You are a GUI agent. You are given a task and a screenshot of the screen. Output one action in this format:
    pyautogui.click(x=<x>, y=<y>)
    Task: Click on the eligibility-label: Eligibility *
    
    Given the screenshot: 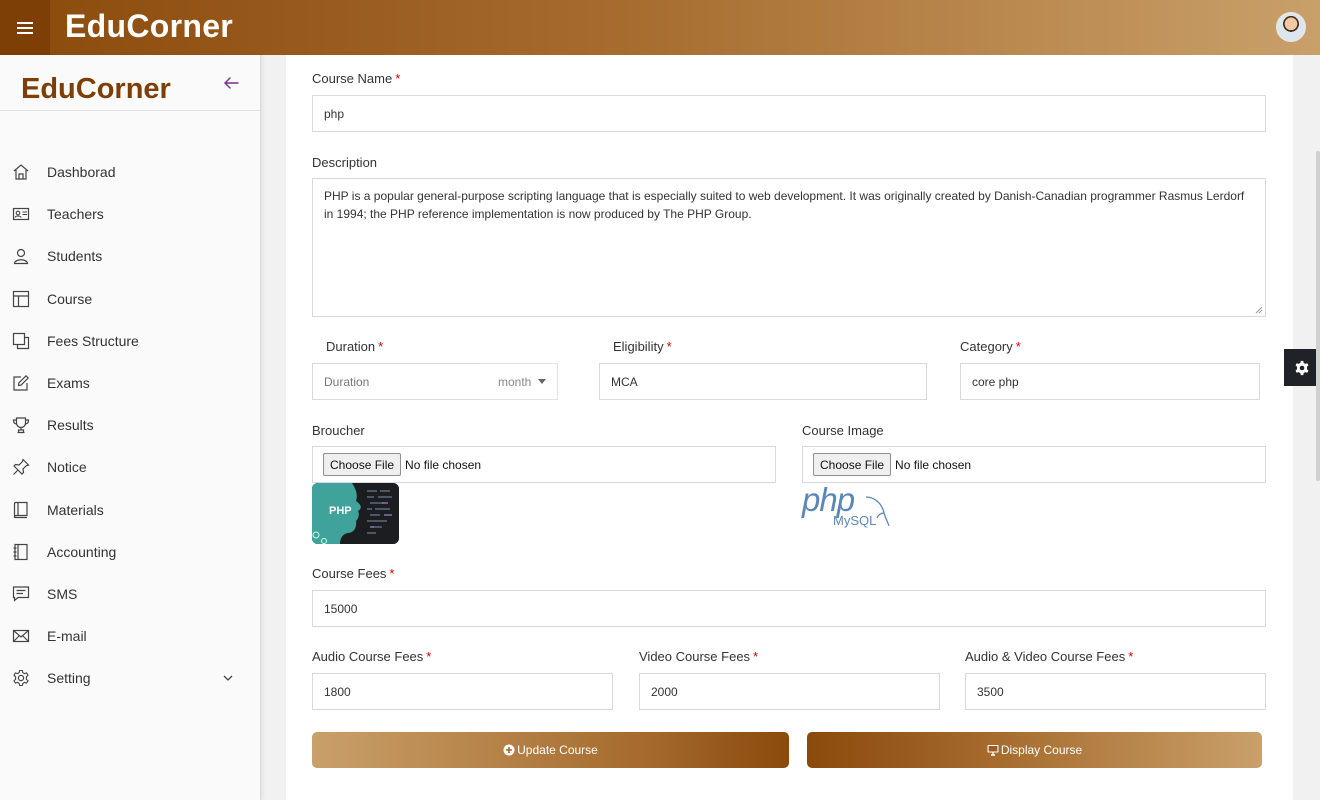 What is the action you would take?
    pyautogui.click(x=642, y=346)
    